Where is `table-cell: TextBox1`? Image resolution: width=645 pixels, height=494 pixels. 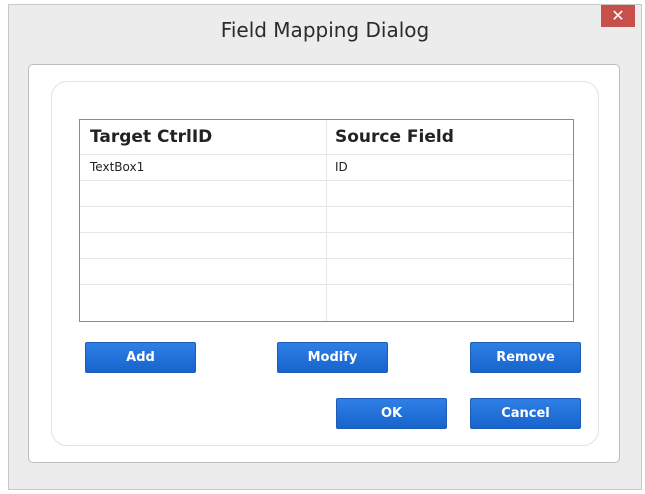 table-cell: TextBox1 is located at coordinates (203, 167).